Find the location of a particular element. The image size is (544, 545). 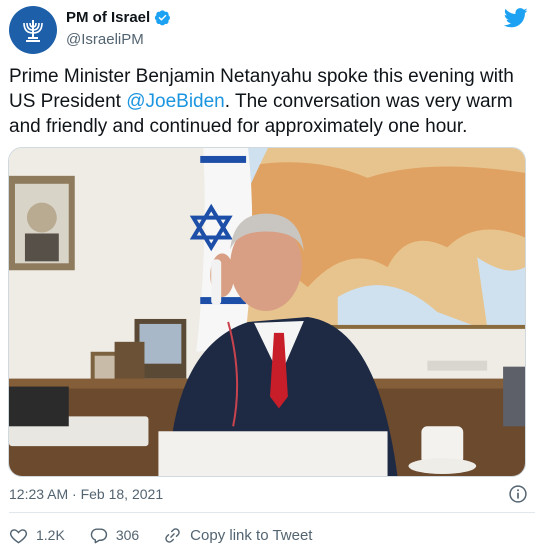

link-icon is located at coordinates (172, 535).